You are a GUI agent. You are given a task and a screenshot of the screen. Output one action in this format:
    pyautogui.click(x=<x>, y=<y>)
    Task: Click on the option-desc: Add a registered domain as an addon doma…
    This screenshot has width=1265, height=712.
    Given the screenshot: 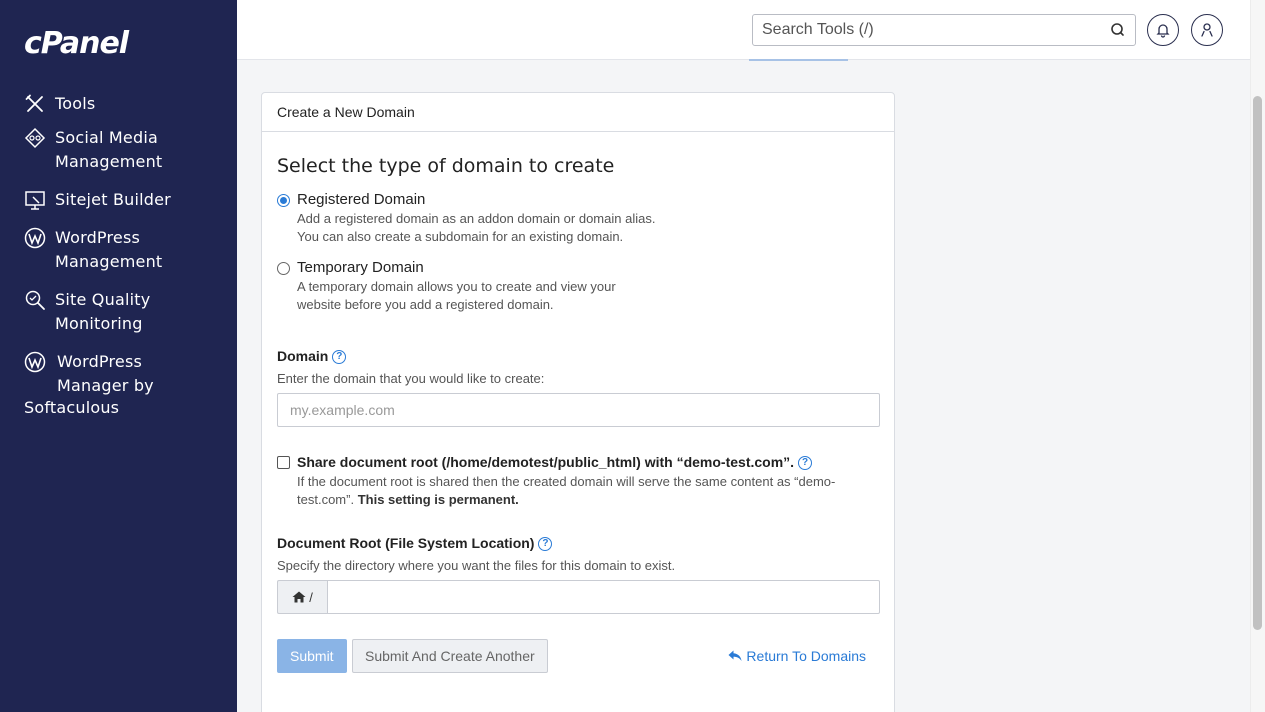 What is the action you would take?
    pyautogui.click(x=476, y=218)
    